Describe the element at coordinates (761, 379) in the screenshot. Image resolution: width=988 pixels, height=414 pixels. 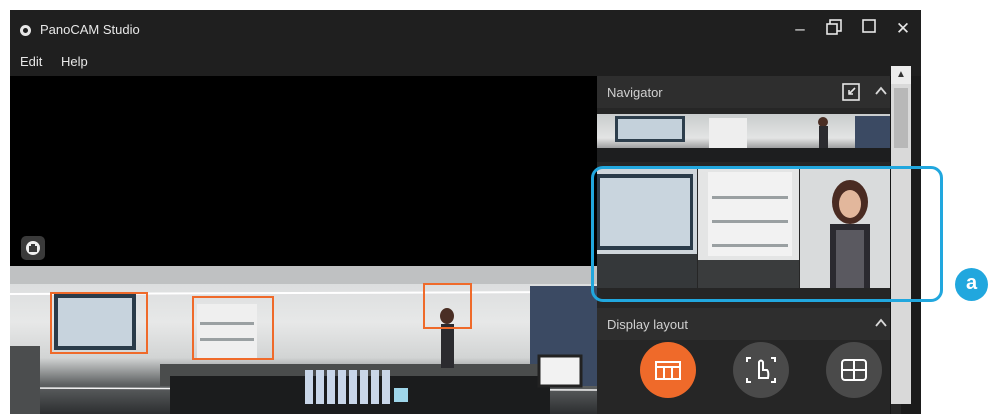
I see `hand-pan-icon` at that location.